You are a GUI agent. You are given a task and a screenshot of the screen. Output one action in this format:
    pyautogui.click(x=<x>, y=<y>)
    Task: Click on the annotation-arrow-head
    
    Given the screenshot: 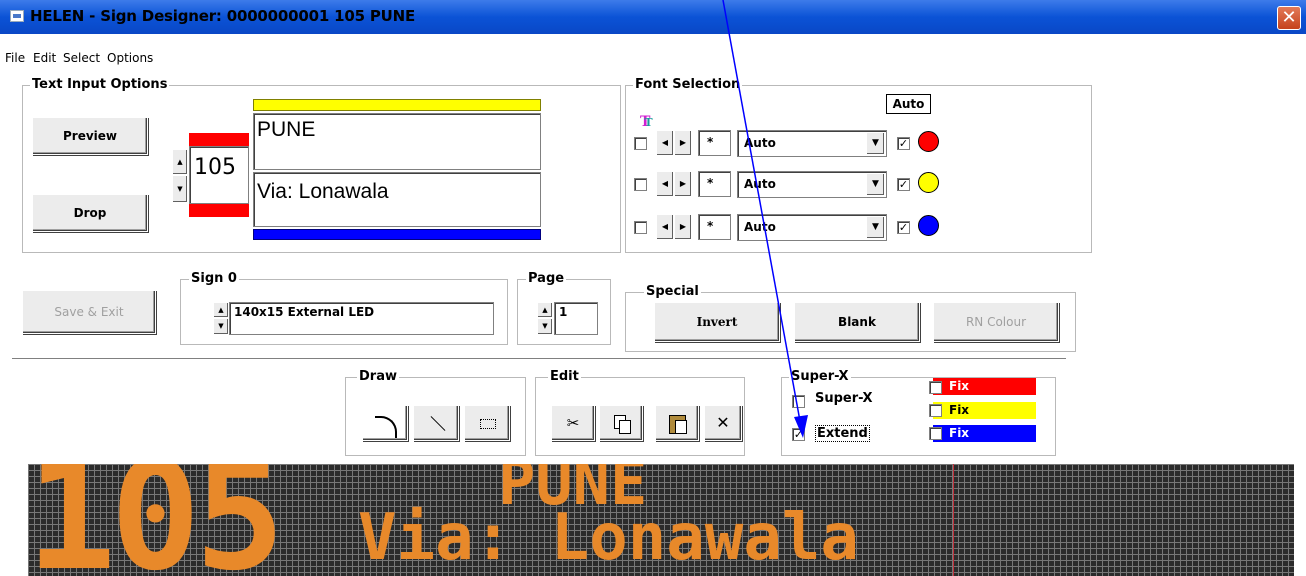 What is the action you would take?
    pyautogui.click(x=801, y=426)
    